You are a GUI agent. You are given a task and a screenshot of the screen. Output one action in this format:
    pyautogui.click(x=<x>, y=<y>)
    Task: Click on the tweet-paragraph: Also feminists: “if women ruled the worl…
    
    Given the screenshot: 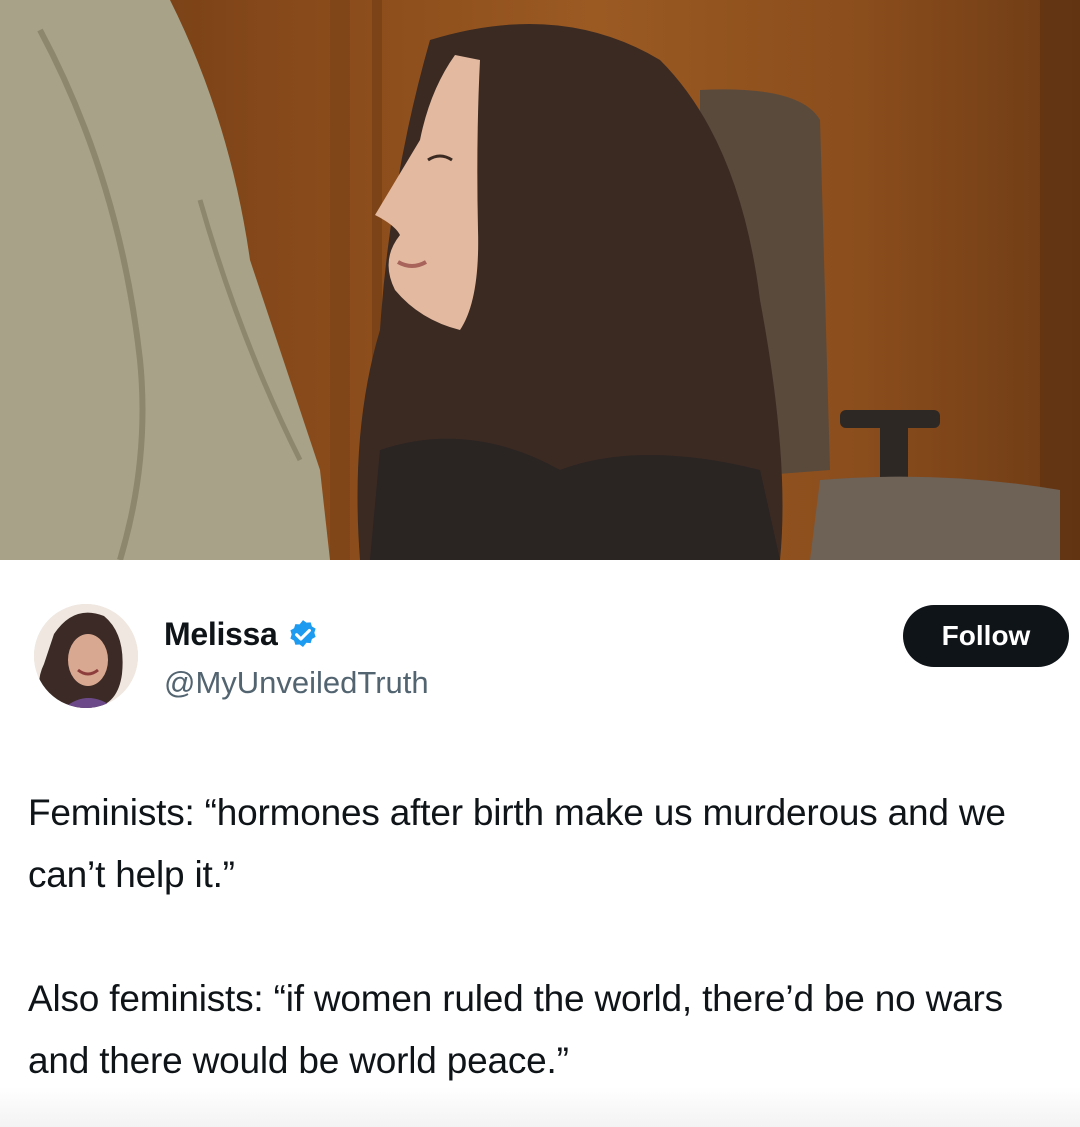 What is the action you would take?
    pyautogui.click(x=515, y=1029)
    